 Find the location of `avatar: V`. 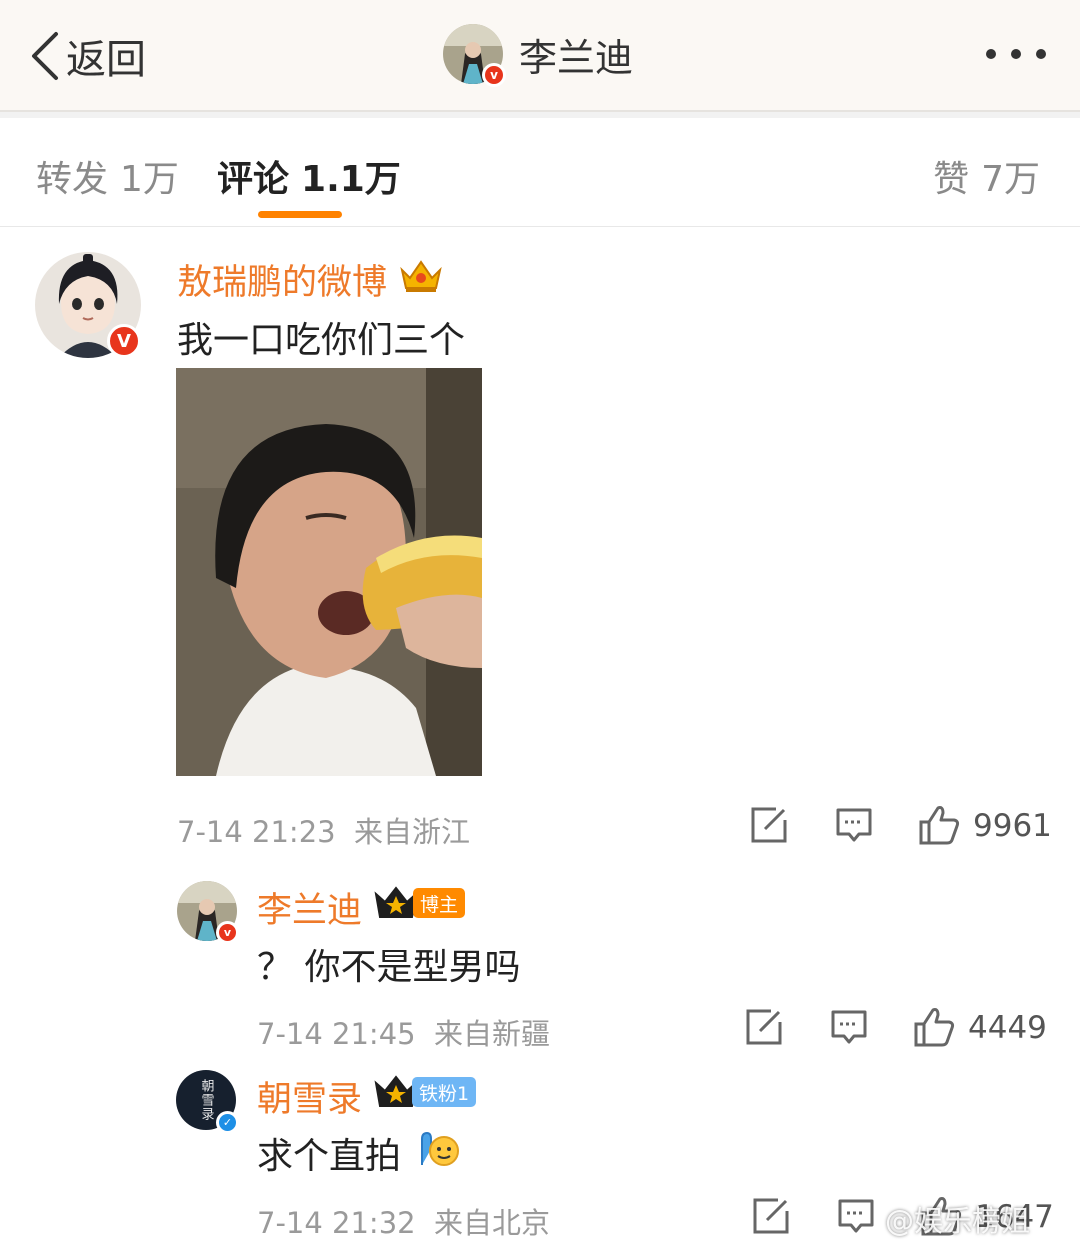

avatar: V is located at coordinates (88, 305).